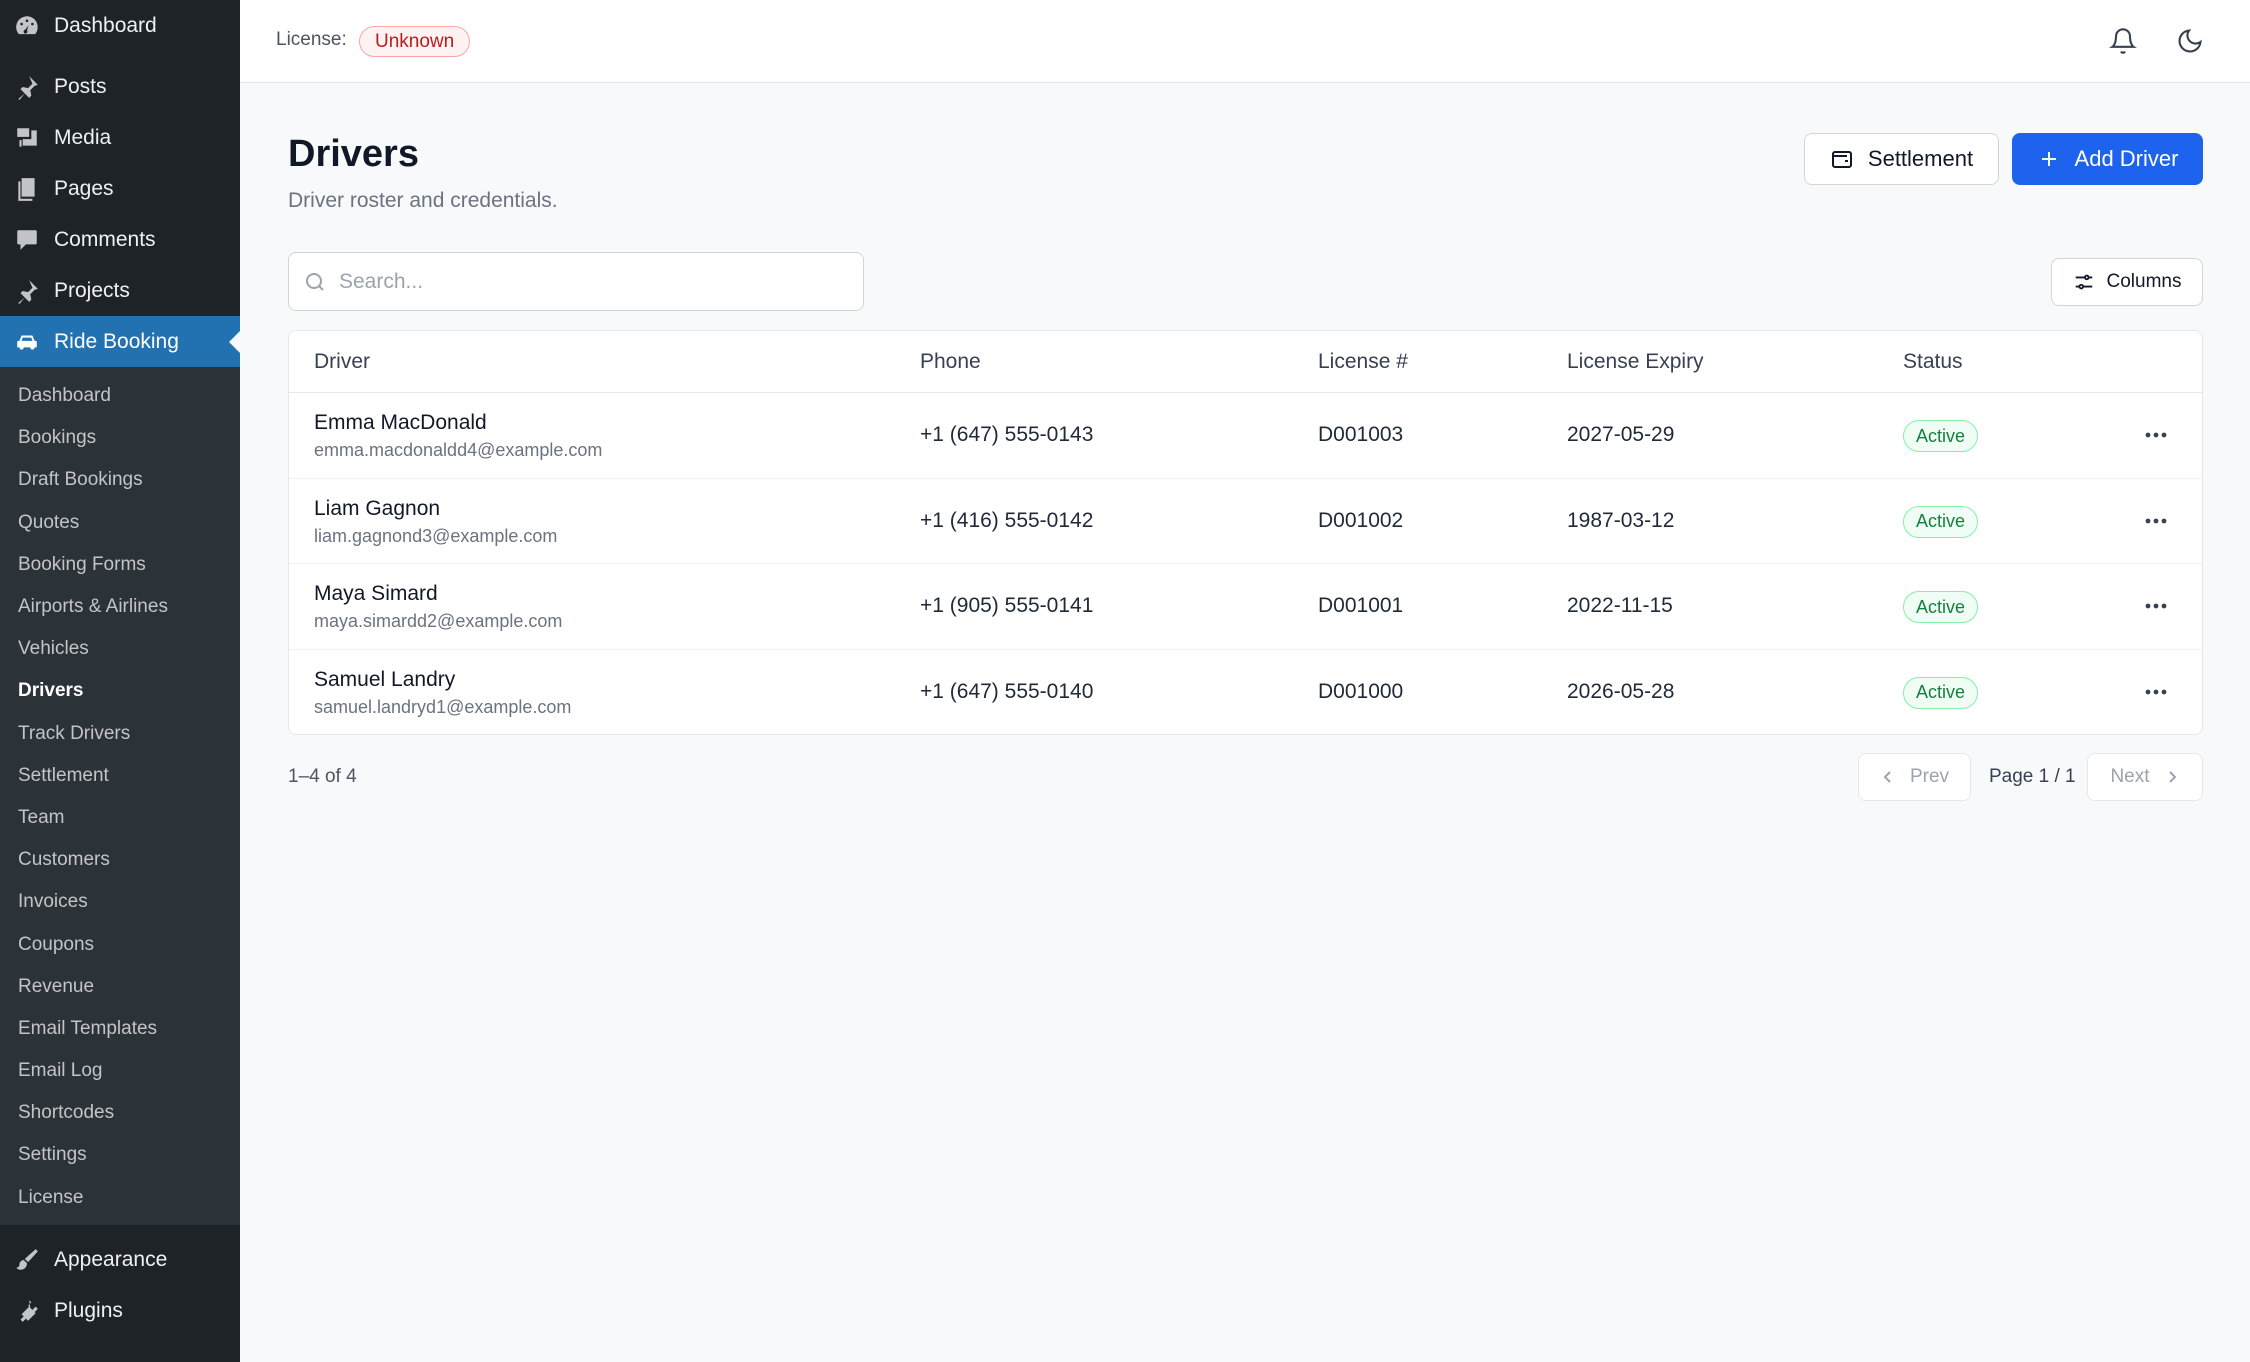 The image size is (2250, 1362). I want to click on submenu-item-bookings: Bookings, so click(120, 438).